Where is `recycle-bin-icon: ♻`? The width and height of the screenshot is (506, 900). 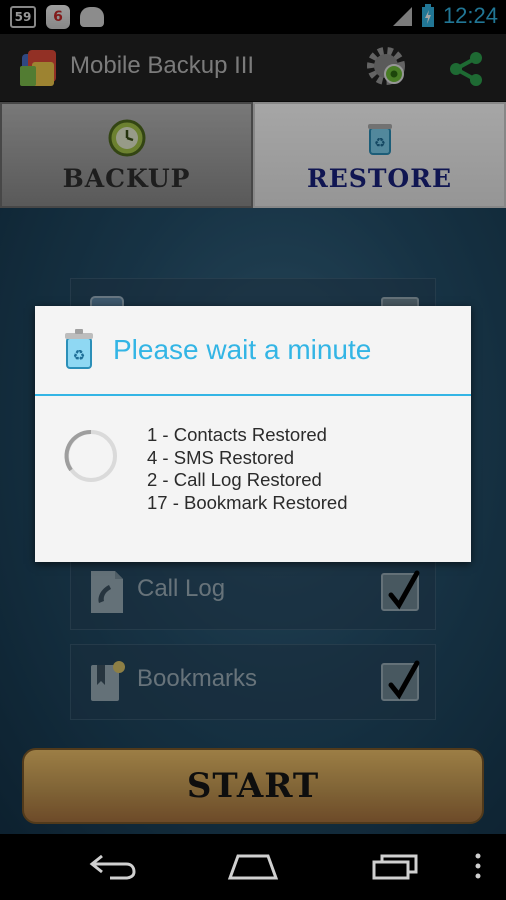
recycle-bin-icon: ♻ is located at coordinates (79, 349).